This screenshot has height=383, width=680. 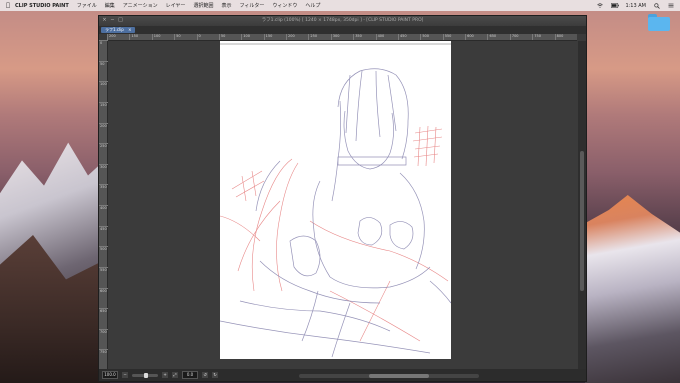 What do you see at coordinates (103, 331) in the screenshot?
I see `ruler-v-tick: 700` at bounding box center [103, 331].